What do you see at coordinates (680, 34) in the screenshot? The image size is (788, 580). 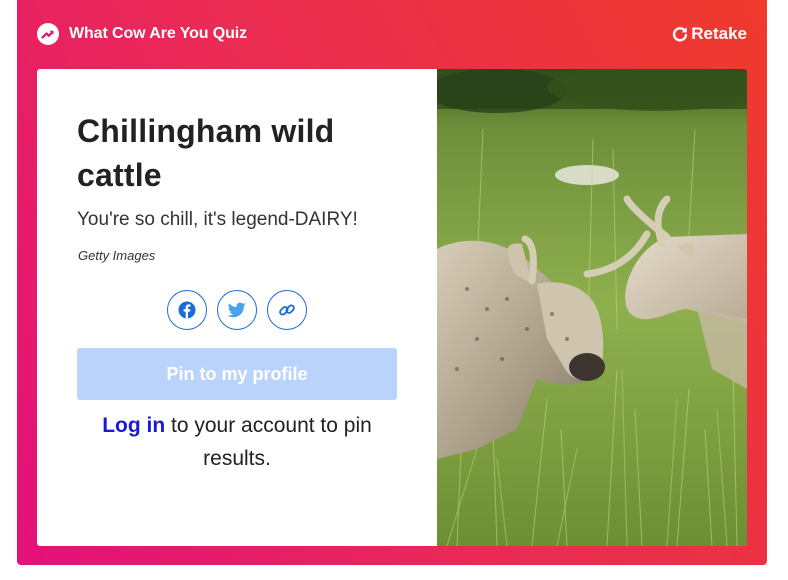 I see `refresh-icon` at bounding box center [680, 34].